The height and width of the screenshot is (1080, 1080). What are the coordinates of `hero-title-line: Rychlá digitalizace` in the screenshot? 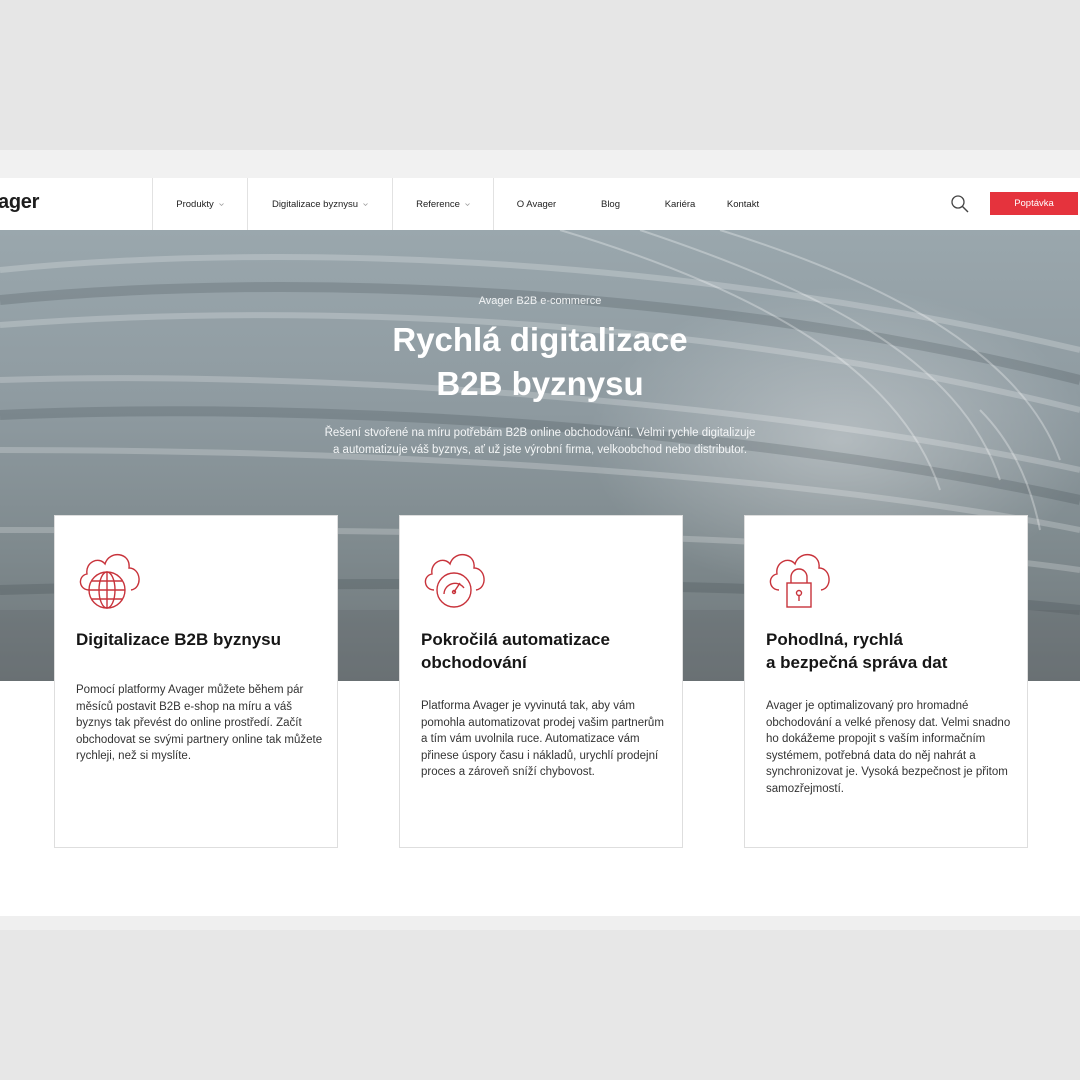 It's located at (540, 339).